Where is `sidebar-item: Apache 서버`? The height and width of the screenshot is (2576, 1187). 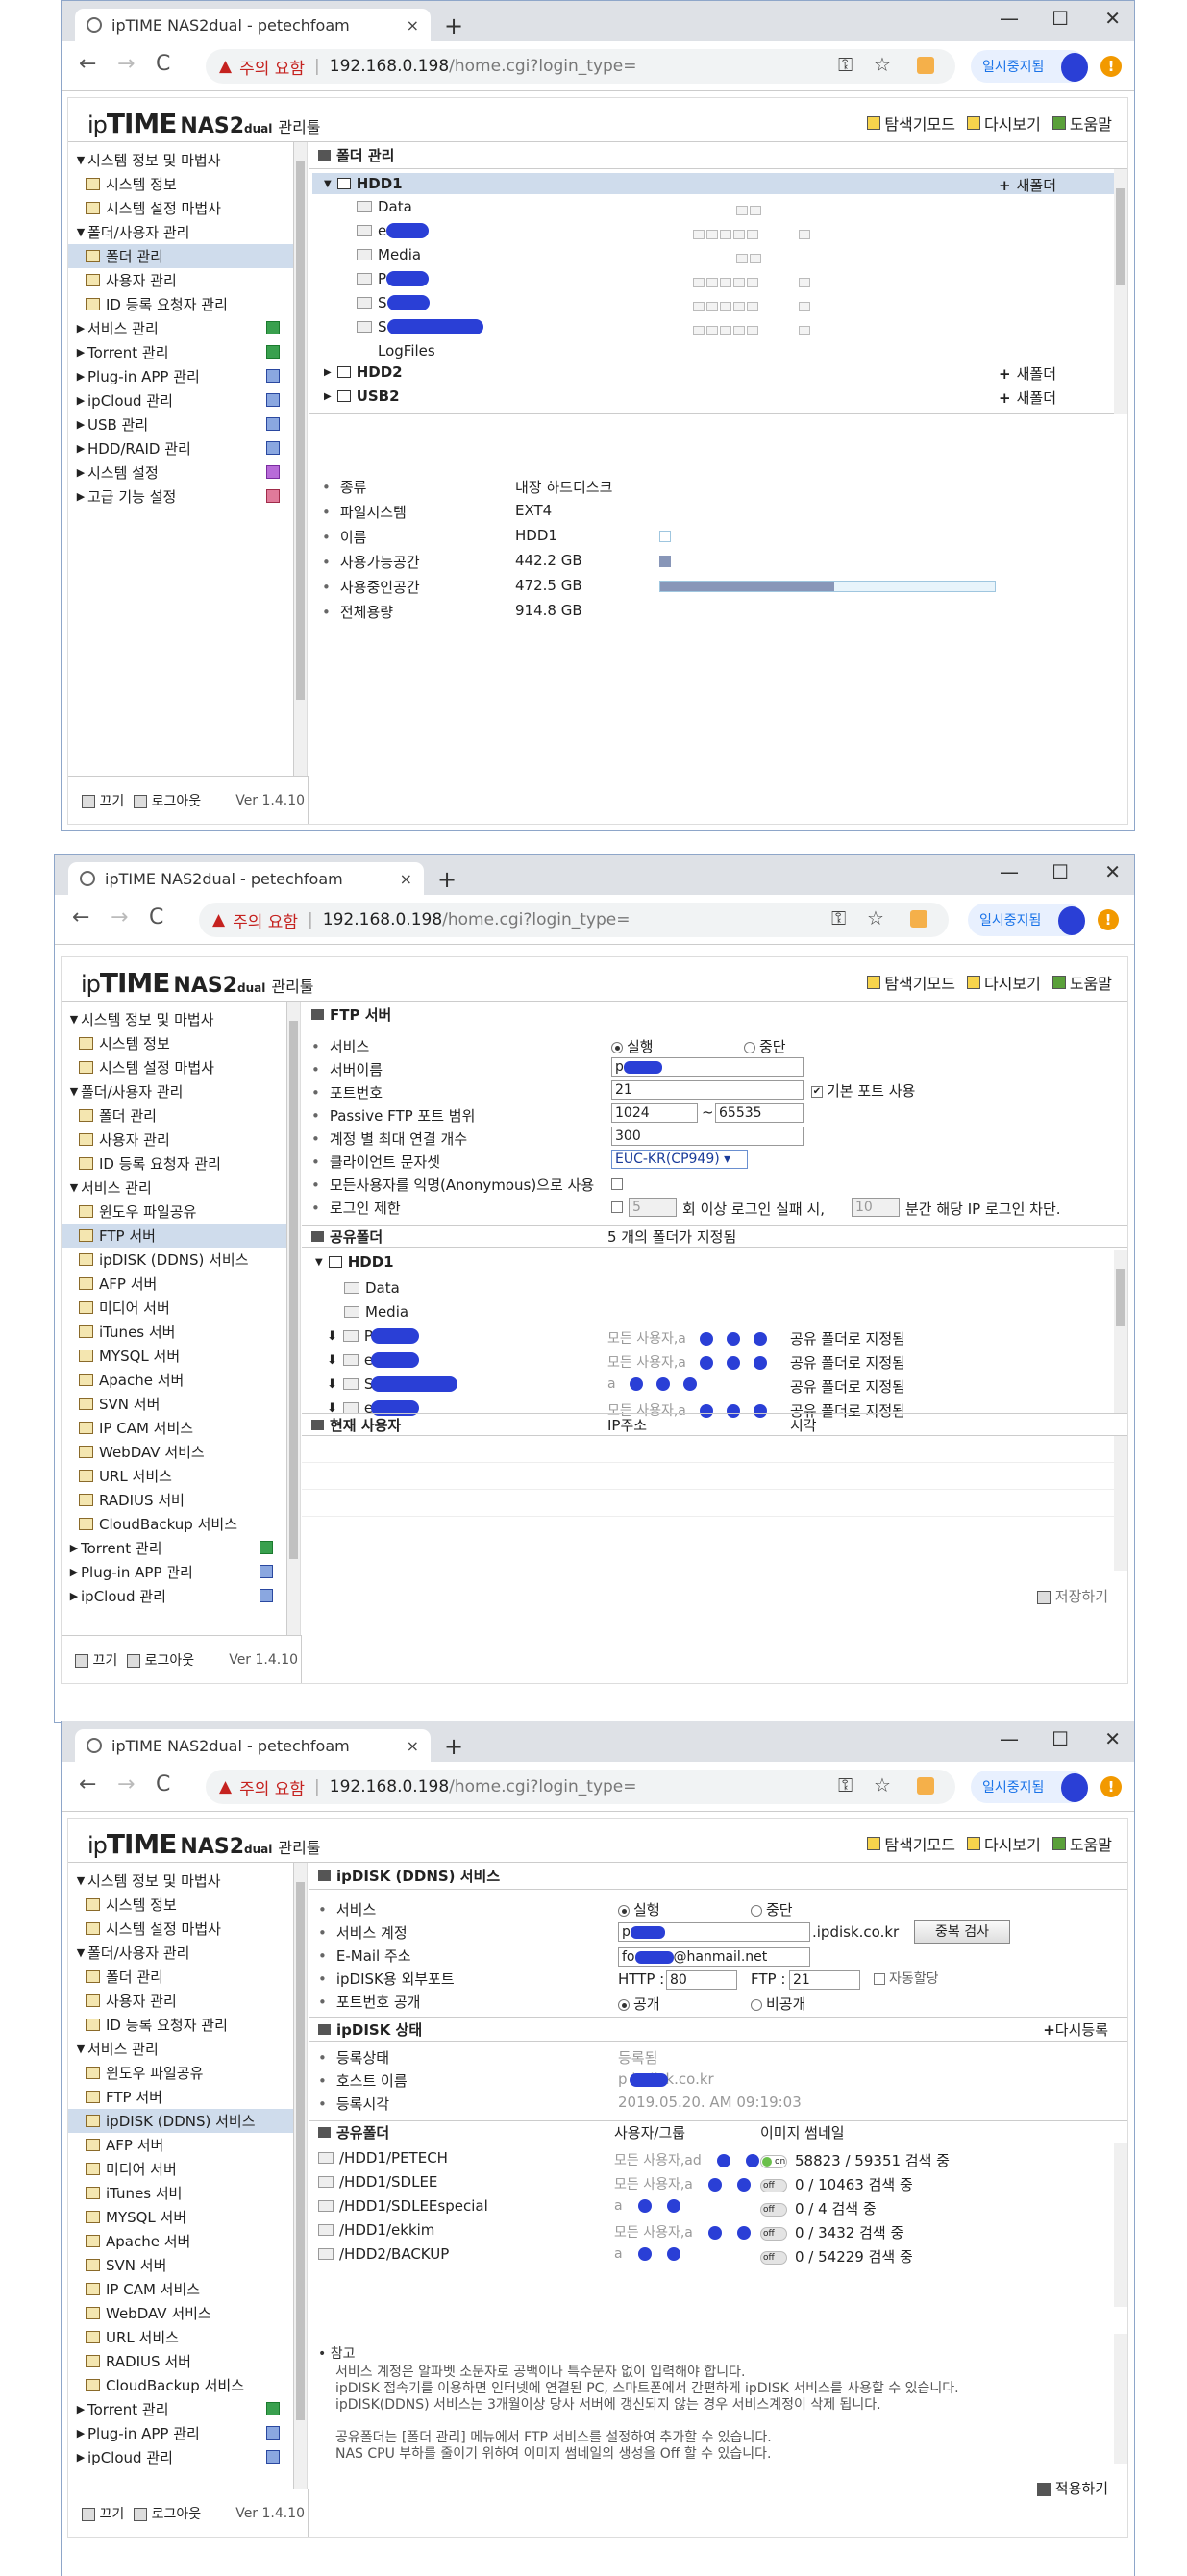 sidebar-item: Apache 서버 is located at coordinates (180, 2241).